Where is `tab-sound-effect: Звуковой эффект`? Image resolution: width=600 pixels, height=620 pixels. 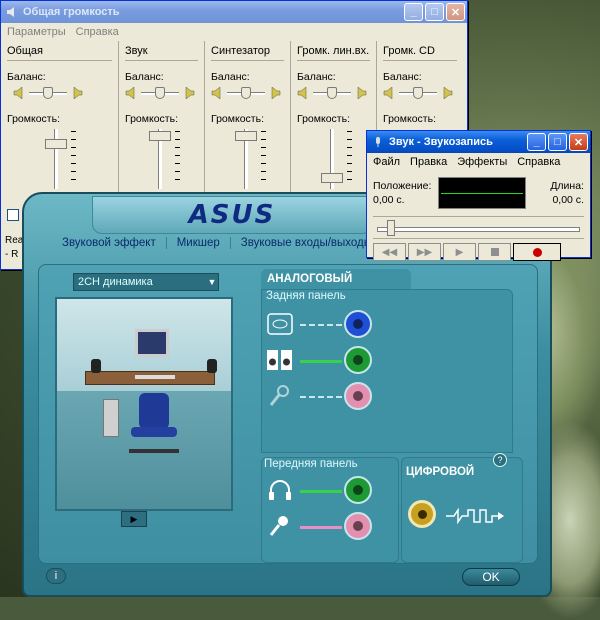
tab-sound-effect: Звуковой эффект is located at coordinates (109, 243).